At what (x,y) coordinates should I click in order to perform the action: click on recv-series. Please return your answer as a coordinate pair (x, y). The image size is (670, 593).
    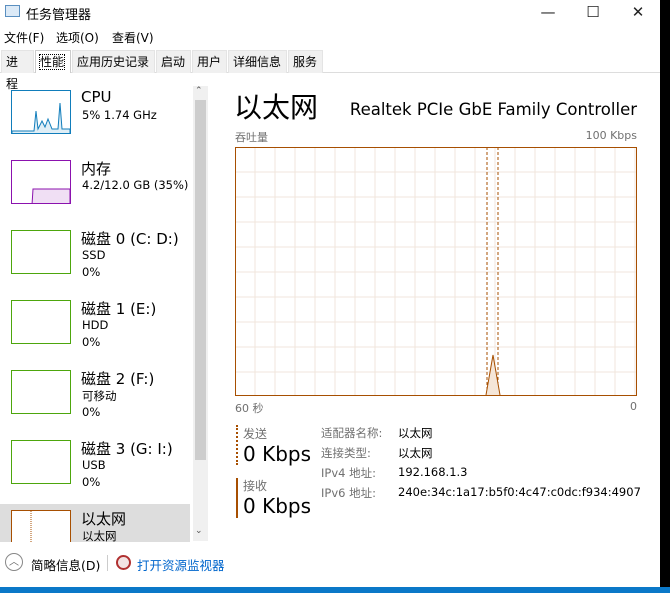
    Looking at the image, I should click on (493, 375).